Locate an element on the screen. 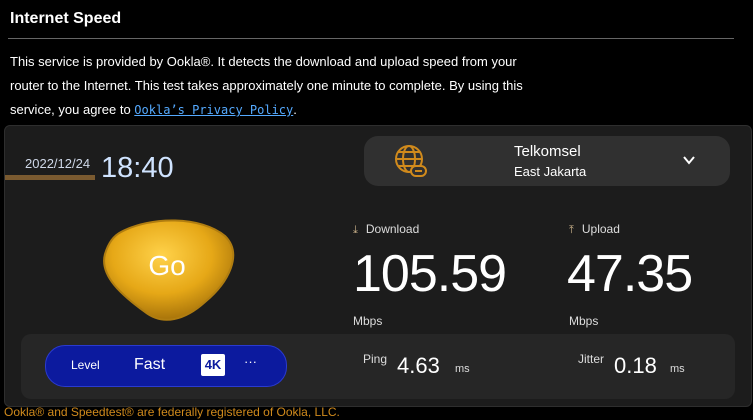 The width and height of the screenshot is (753, 420). arrow-down-icon: ⤓ is located at coordinates (355, 230).